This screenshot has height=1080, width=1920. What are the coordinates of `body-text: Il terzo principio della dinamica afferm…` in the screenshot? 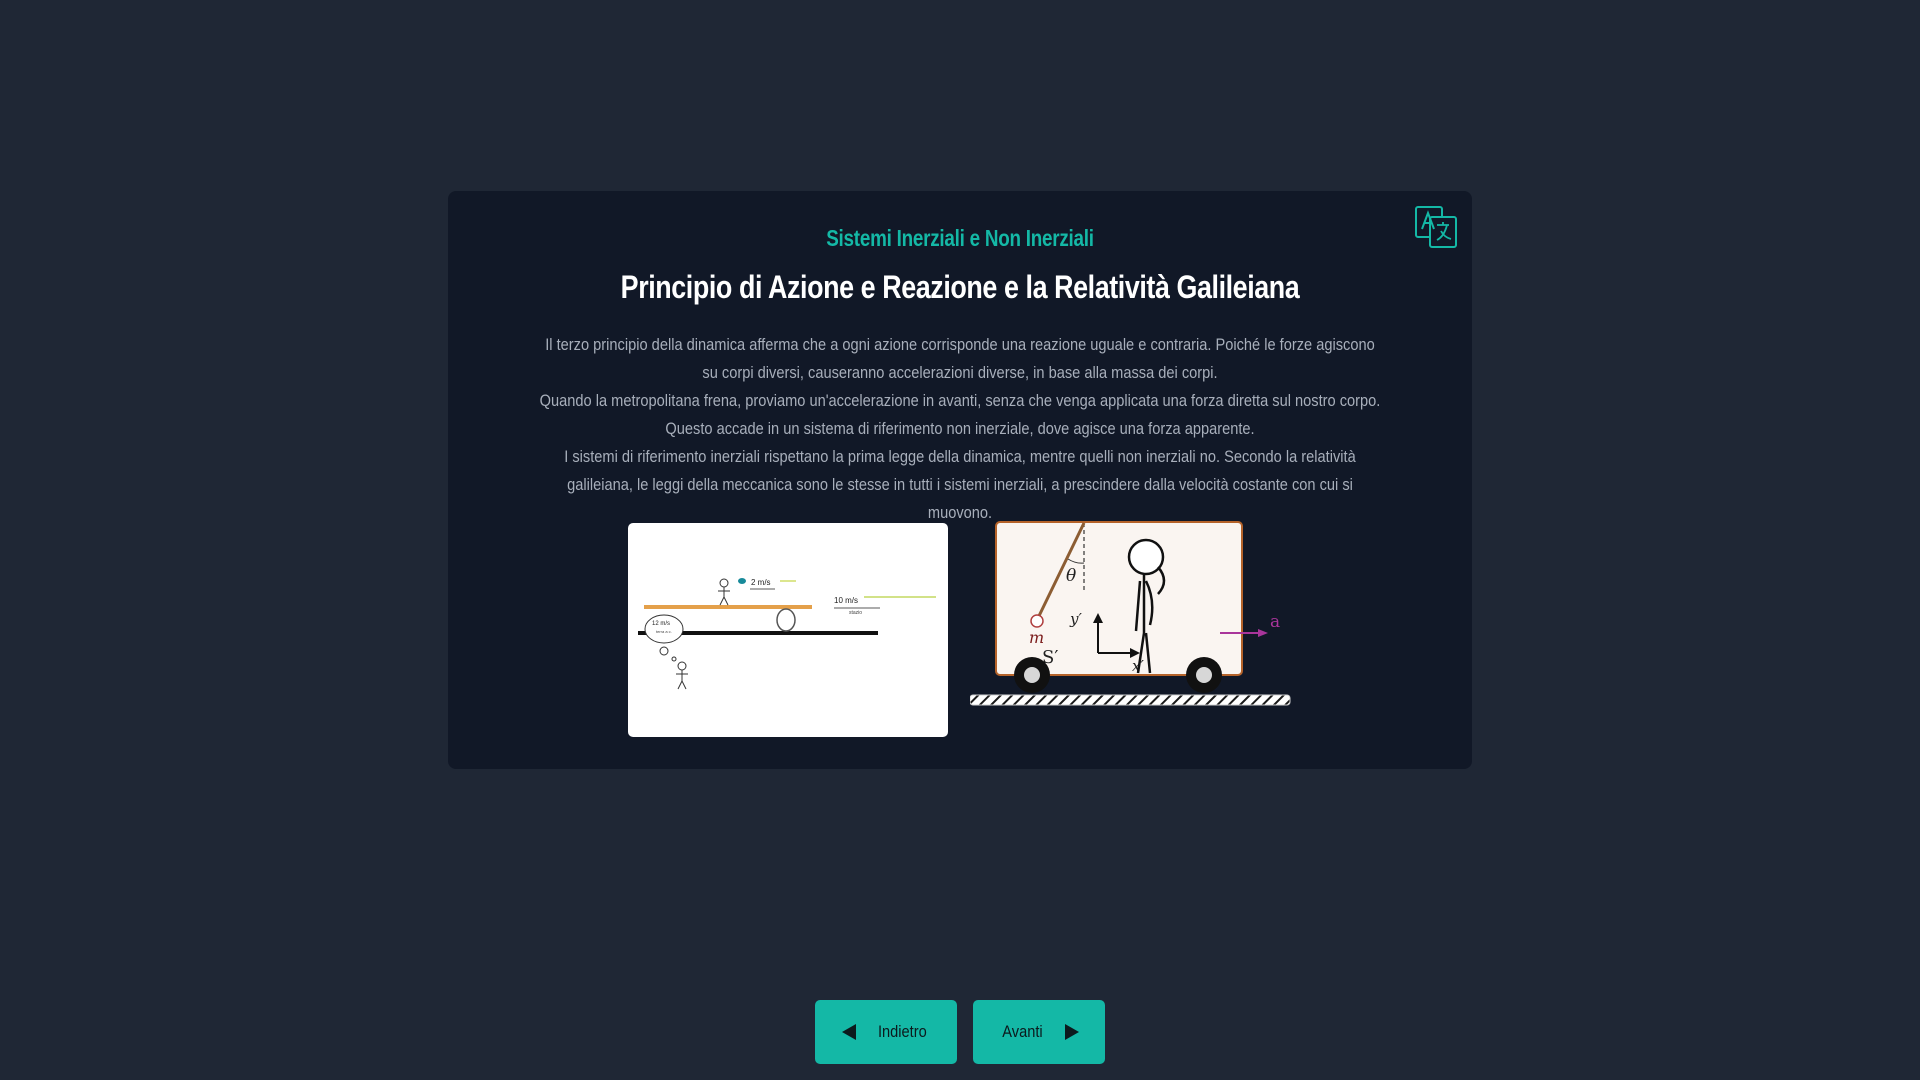 It's located at (960, 429).